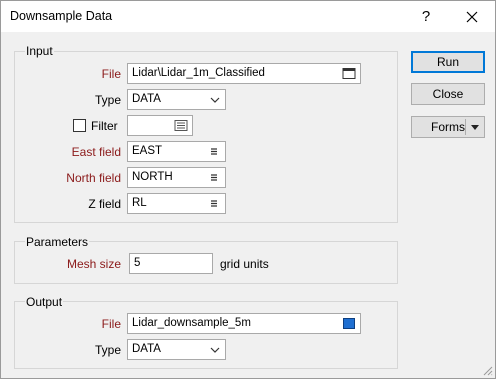 The width and height of the screenshot is (496, 379). What do you see at coordinates (448, 94) in the screenshot?
I see `close-button: Close` at bounding box center [448, 94].